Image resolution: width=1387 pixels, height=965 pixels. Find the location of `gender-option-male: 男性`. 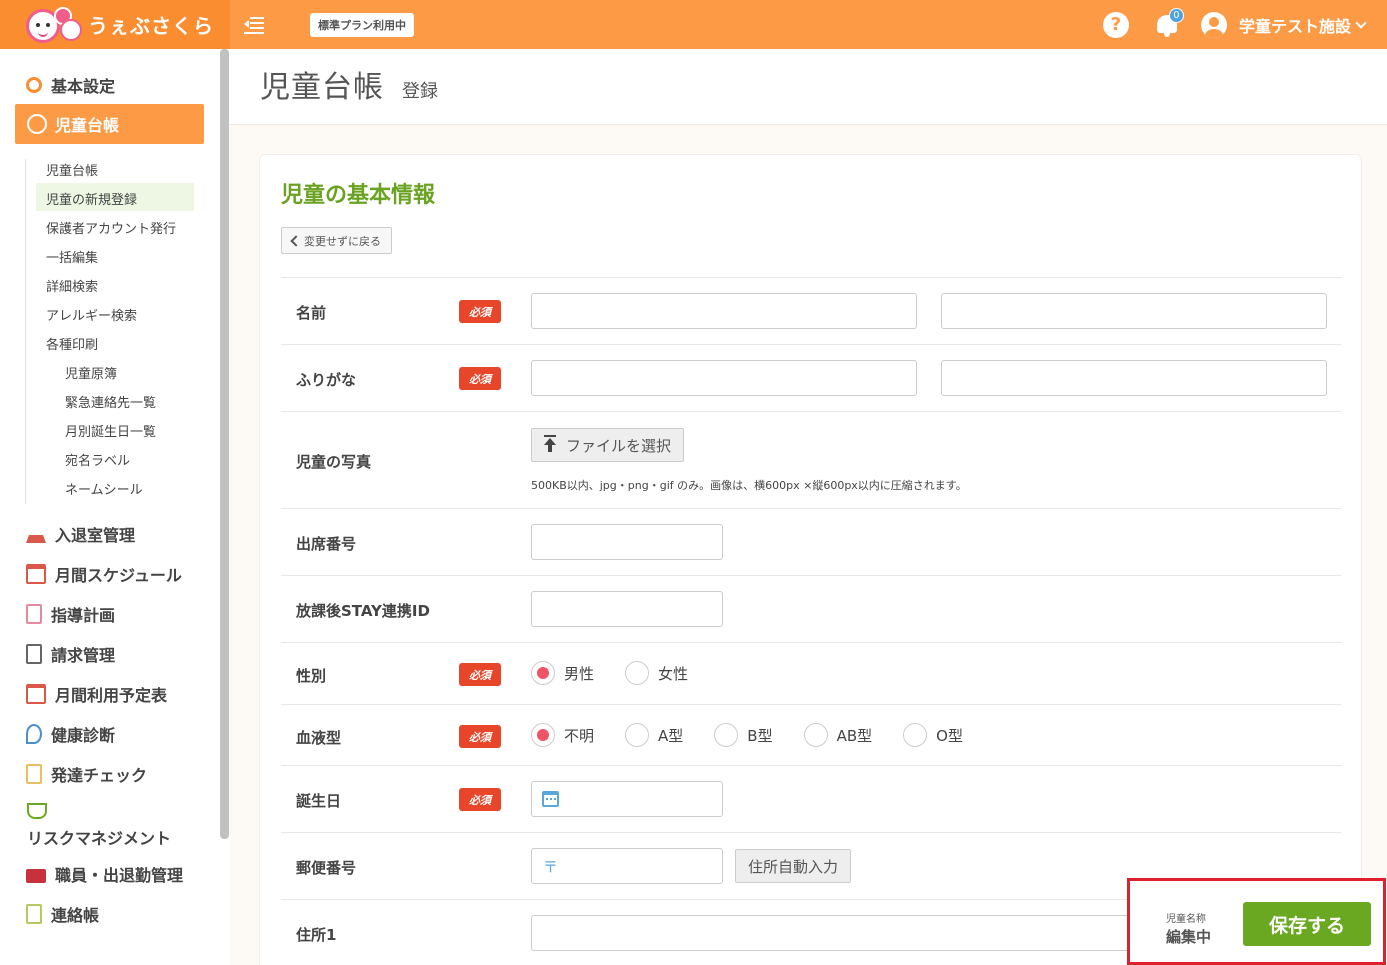

gender-option-male: 男性 is located at coordinates (562, 673).